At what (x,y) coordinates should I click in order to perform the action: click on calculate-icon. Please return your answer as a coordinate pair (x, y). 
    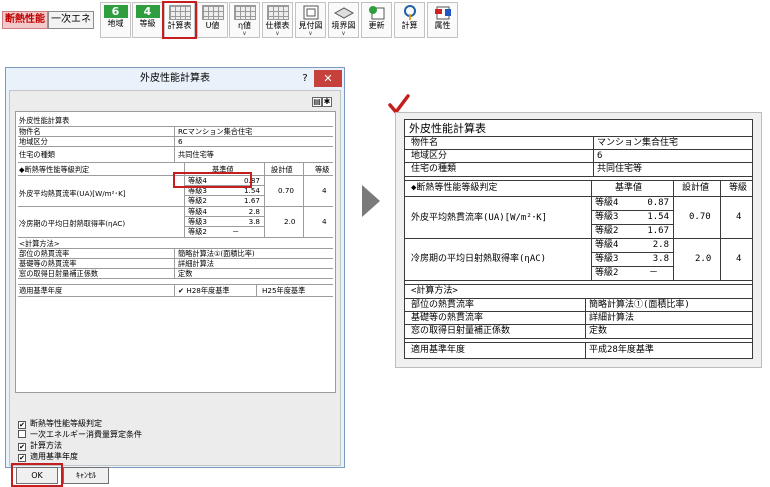
    Looking at the image, I should click on (409, 12).